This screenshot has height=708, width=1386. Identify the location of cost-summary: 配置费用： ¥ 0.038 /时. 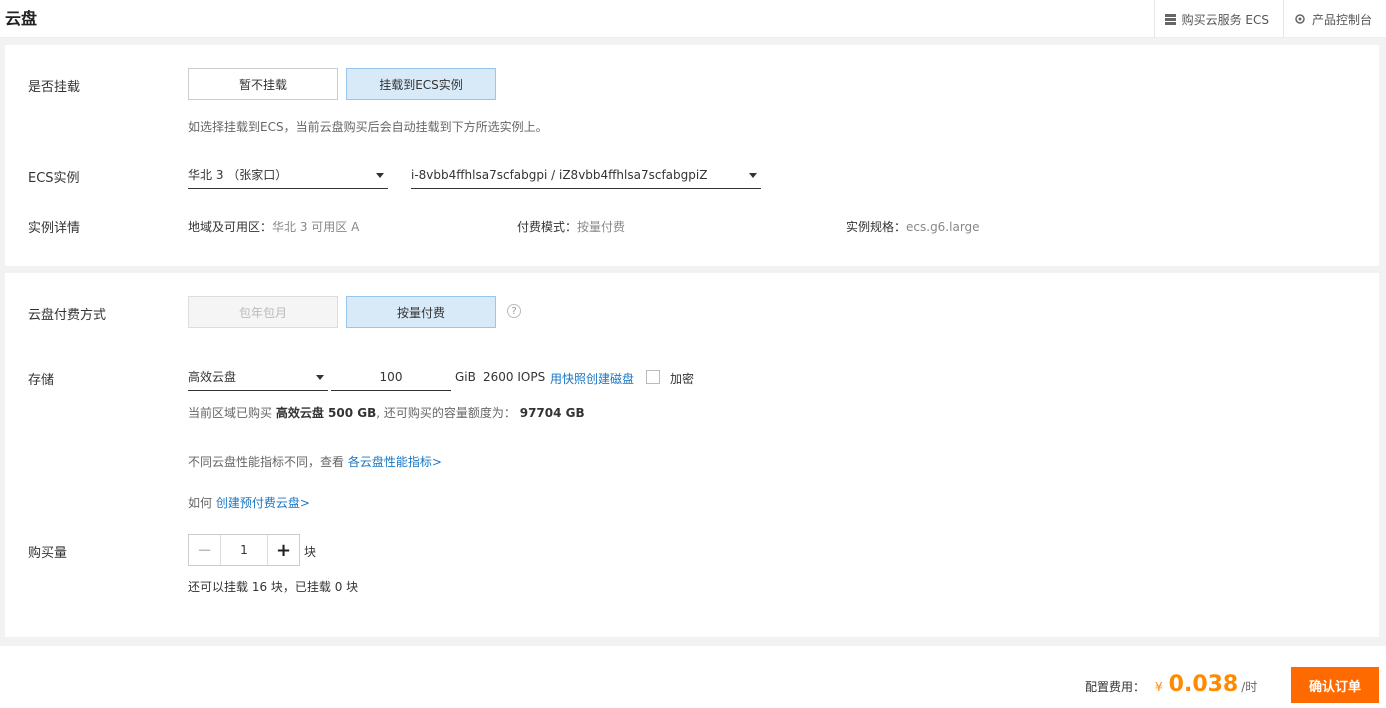
(1171, 687).